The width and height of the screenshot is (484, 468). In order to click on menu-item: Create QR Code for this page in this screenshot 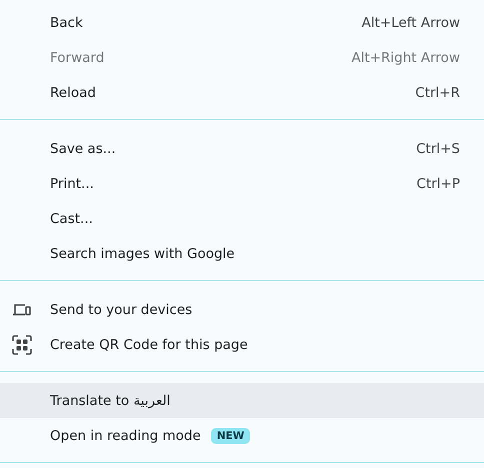, I will do `click(242, 344)`.